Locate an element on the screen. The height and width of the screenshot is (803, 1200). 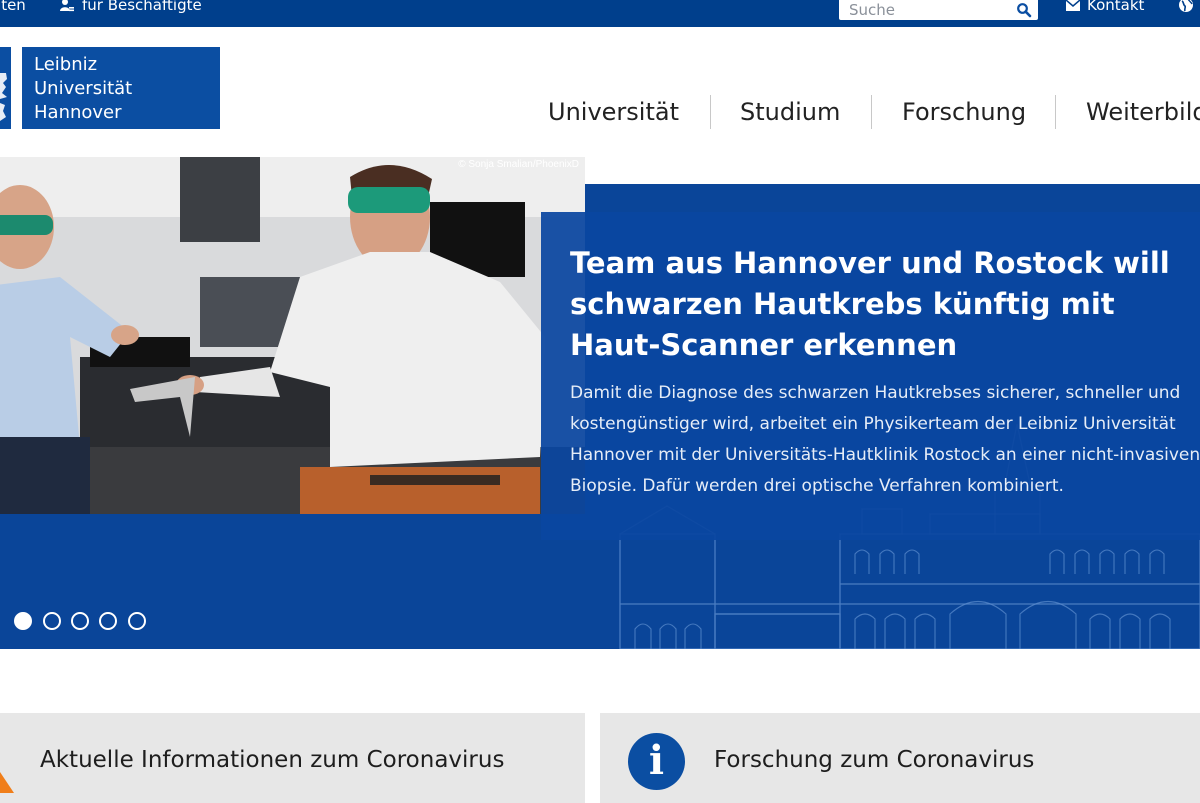
globe-icon is located at coordinates (1186, 6).